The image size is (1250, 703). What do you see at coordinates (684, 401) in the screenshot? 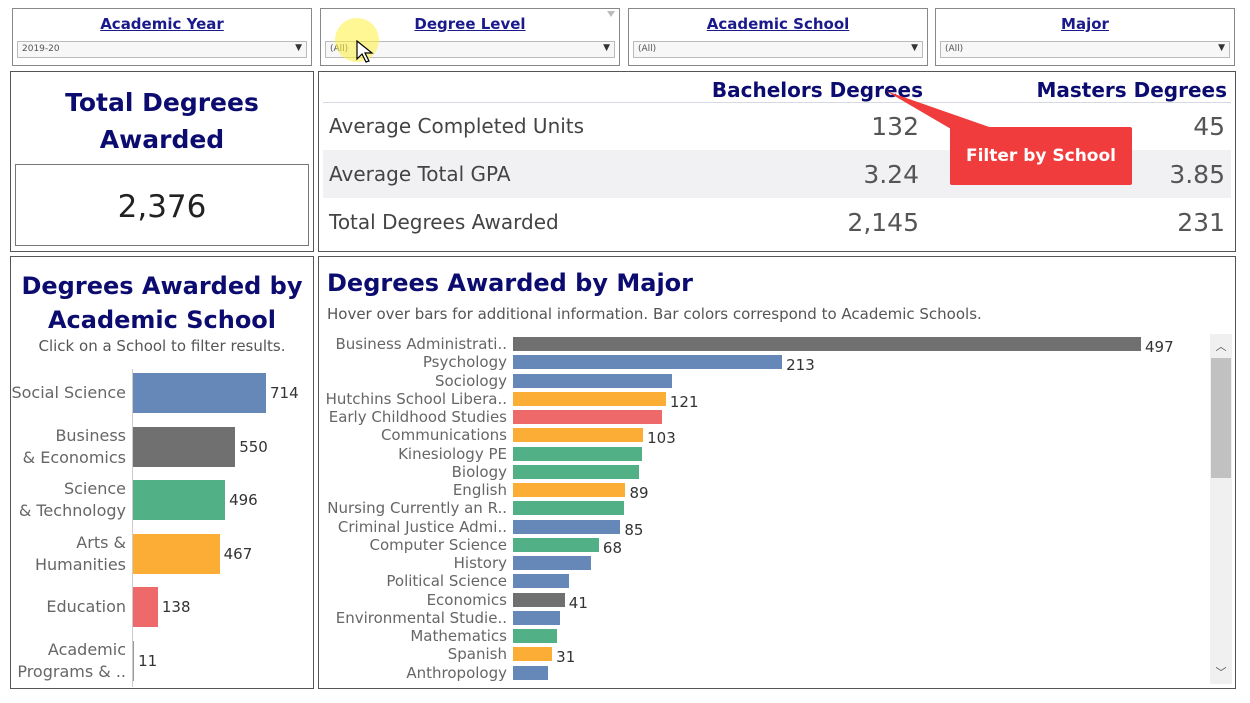
I see `bar-value-label: 121` at bounding box center [684, 401].